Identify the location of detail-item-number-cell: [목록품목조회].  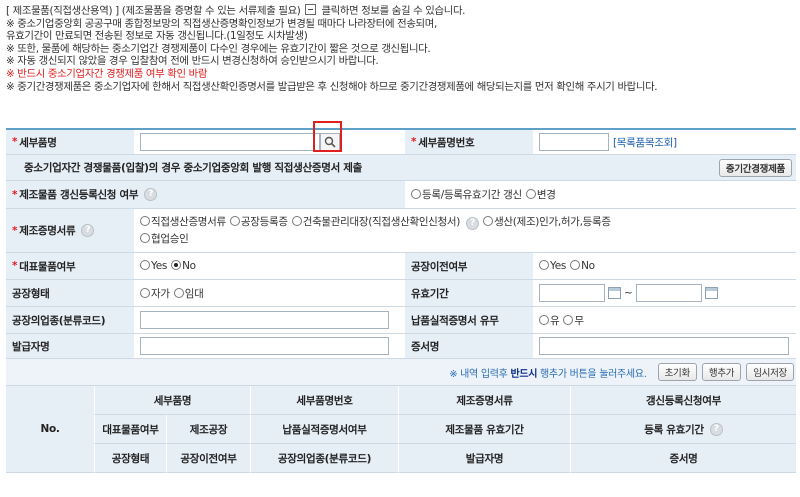
(664, 142).